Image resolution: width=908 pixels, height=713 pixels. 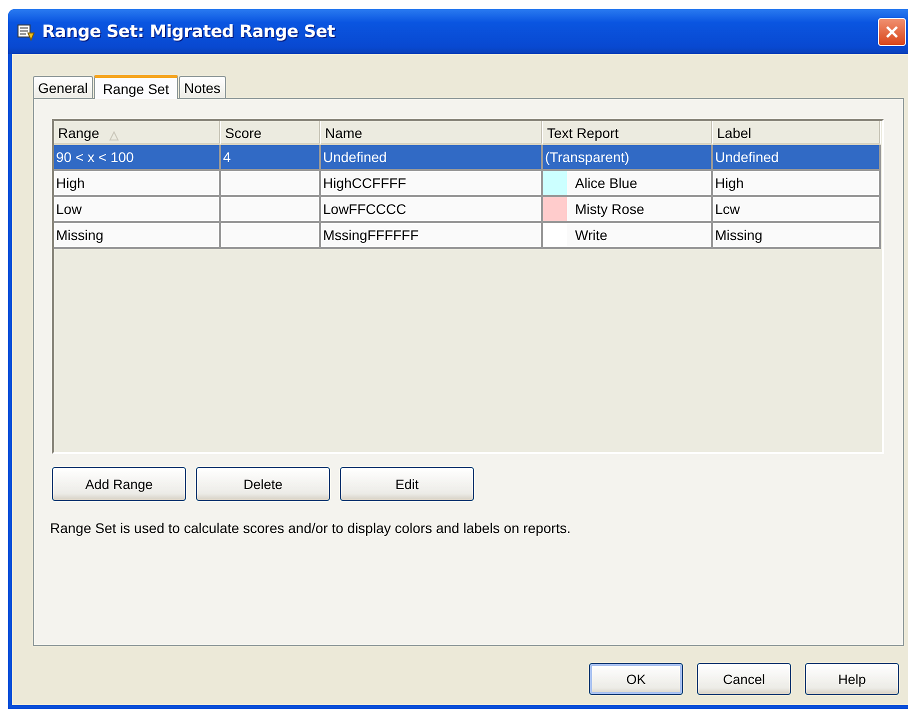 What do you see at coordinates (26, 32) in the screenshot?
I see `app-icon` at bounding box center [26, 32].